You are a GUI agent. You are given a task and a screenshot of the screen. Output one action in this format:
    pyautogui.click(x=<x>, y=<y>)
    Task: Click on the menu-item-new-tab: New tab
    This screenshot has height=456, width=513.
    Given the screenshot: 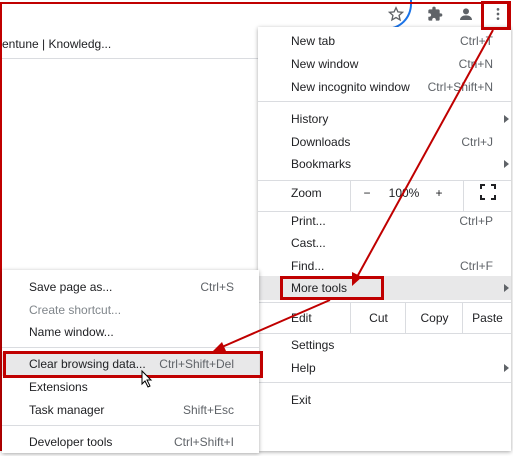 What is the action you would take?
    pyautogui.click(x=313, y=41)
    